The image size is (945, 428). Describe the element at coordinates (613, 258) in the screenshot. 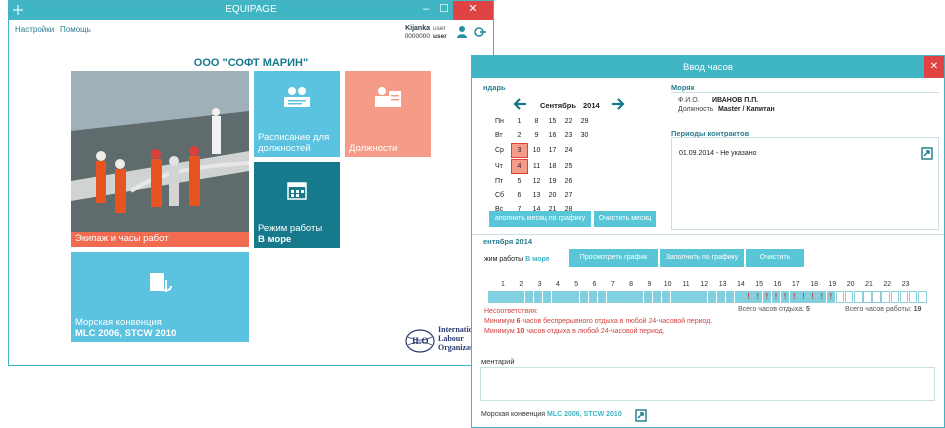

I see `view-schedule-button: Просмотреть график` at that location.